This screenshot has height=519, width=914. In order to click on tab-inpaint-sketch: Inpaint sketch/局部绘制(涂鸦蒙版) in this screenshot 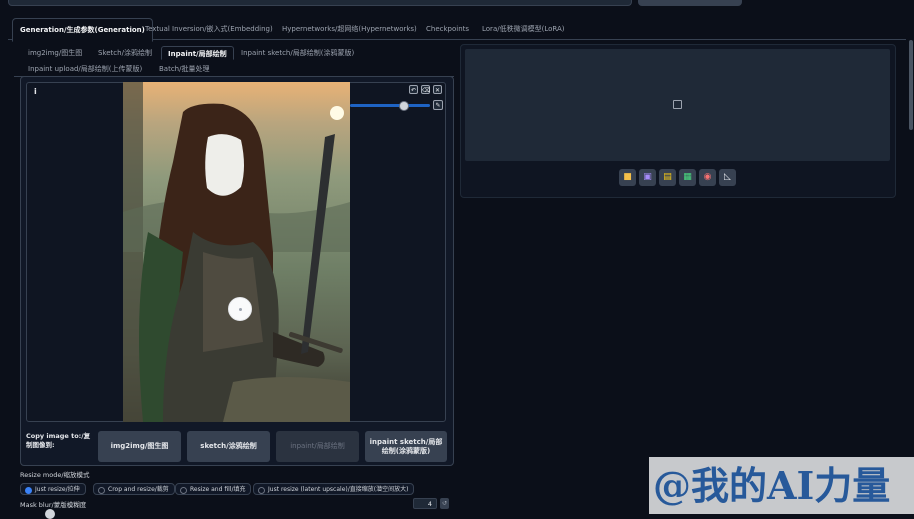, I will do `click(297, 53)`.